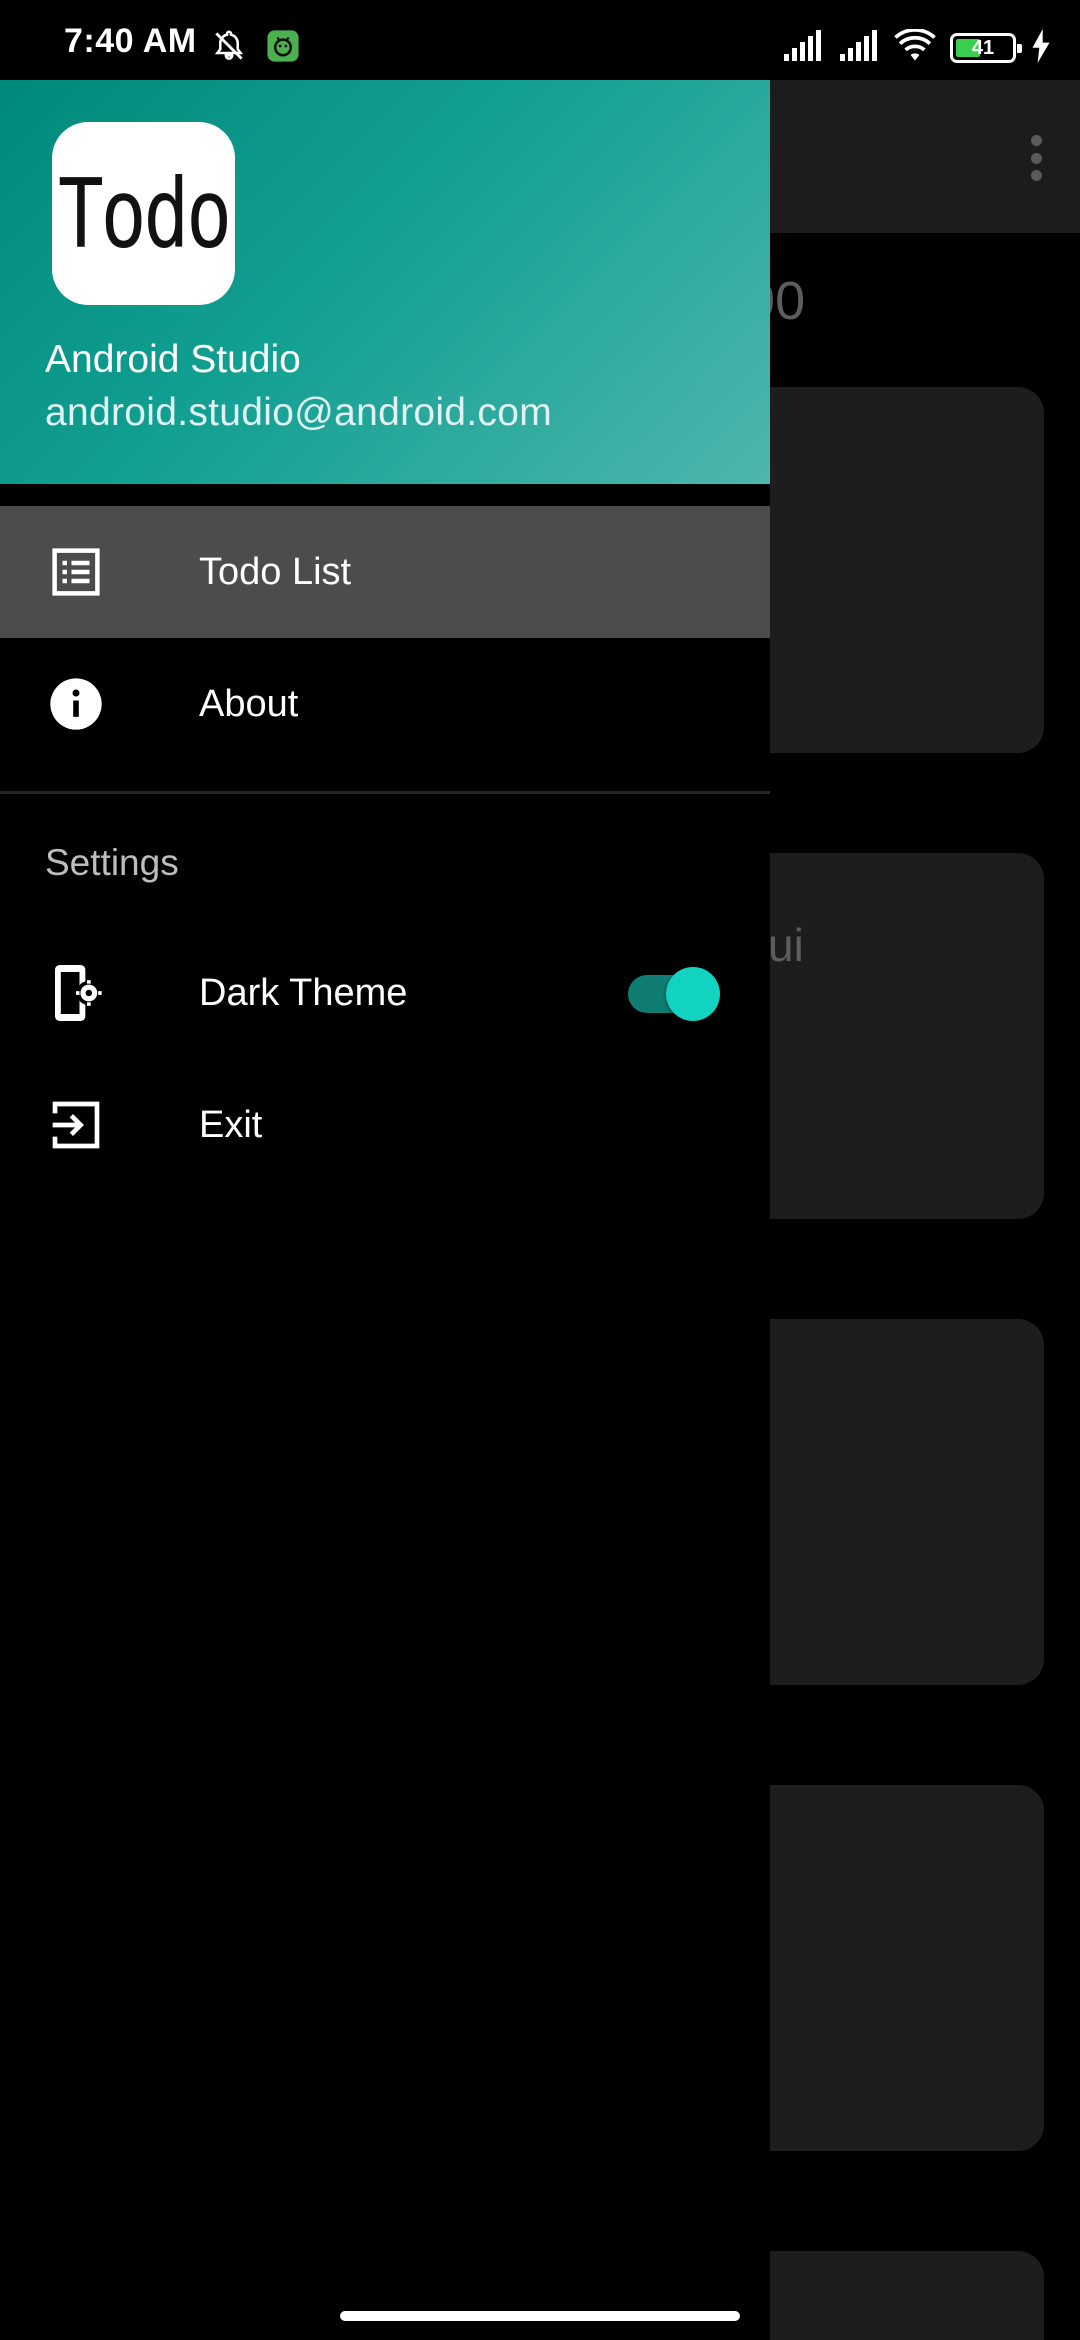 The image size is (1080, 2340). Describe the element at coordinates (1041, 48) in the screenshot. I see `charging-icon` at that location.